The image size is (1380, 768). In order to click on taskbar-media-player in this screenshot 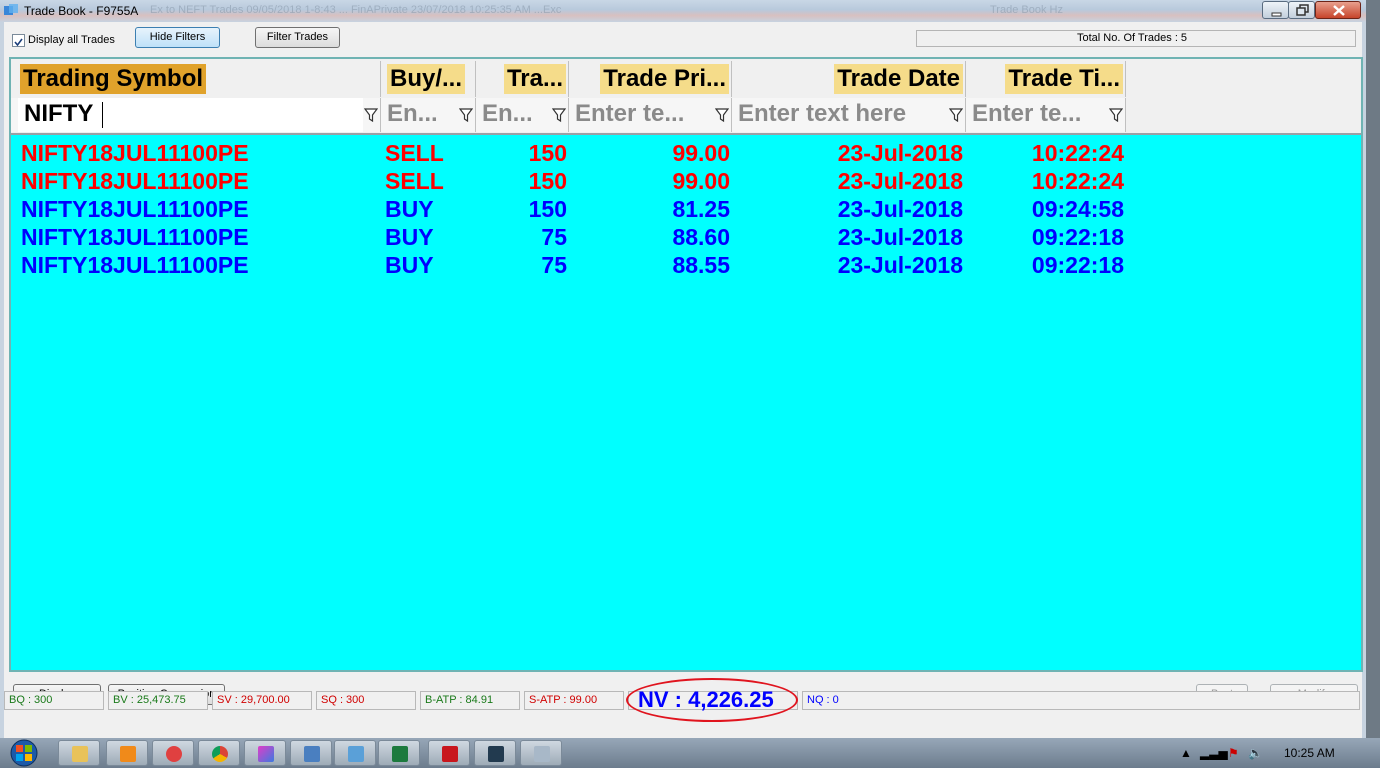, I will do `click(127, 753)`.